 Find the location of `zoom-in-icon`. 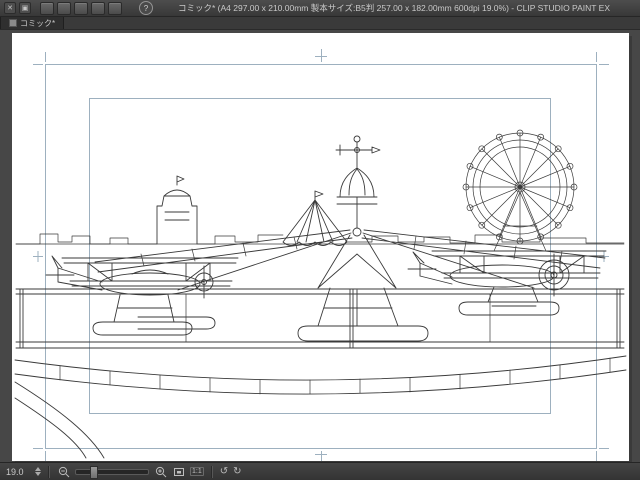

zoom-in-icon is located at coordinates (160, 471).